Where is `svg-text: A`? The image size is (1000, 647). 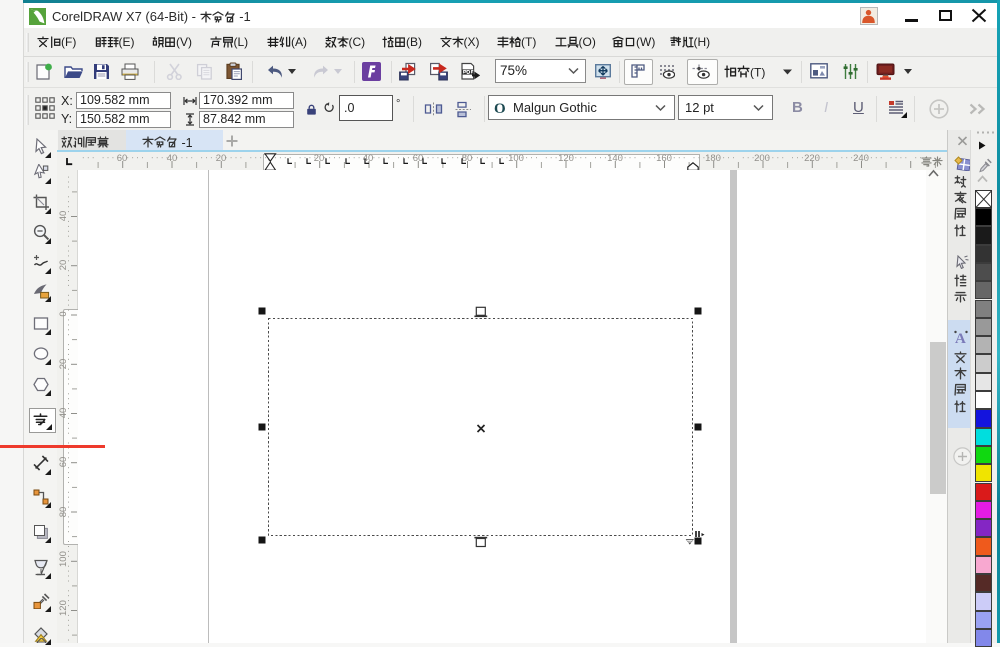 svg-text: A is located at coordinates (960, 338).